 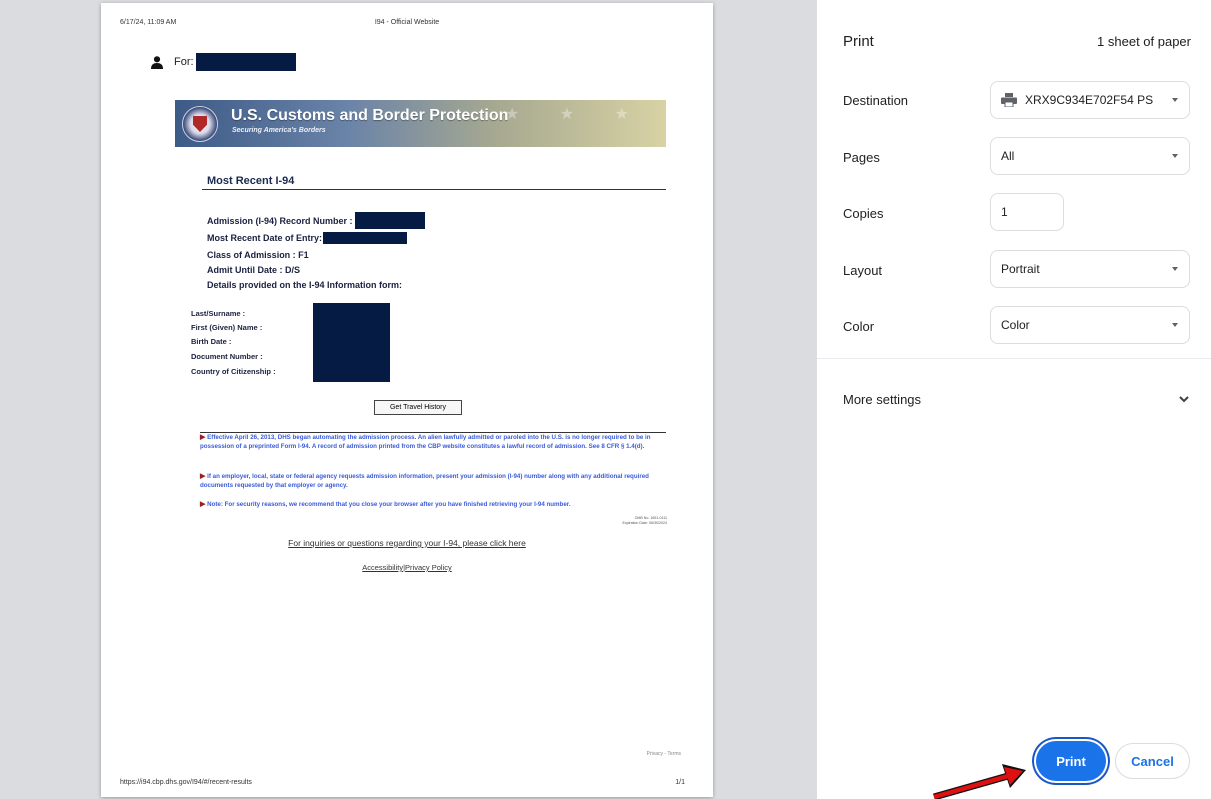 I want to click on pages-label: Pages, so click(x=861, y=157).